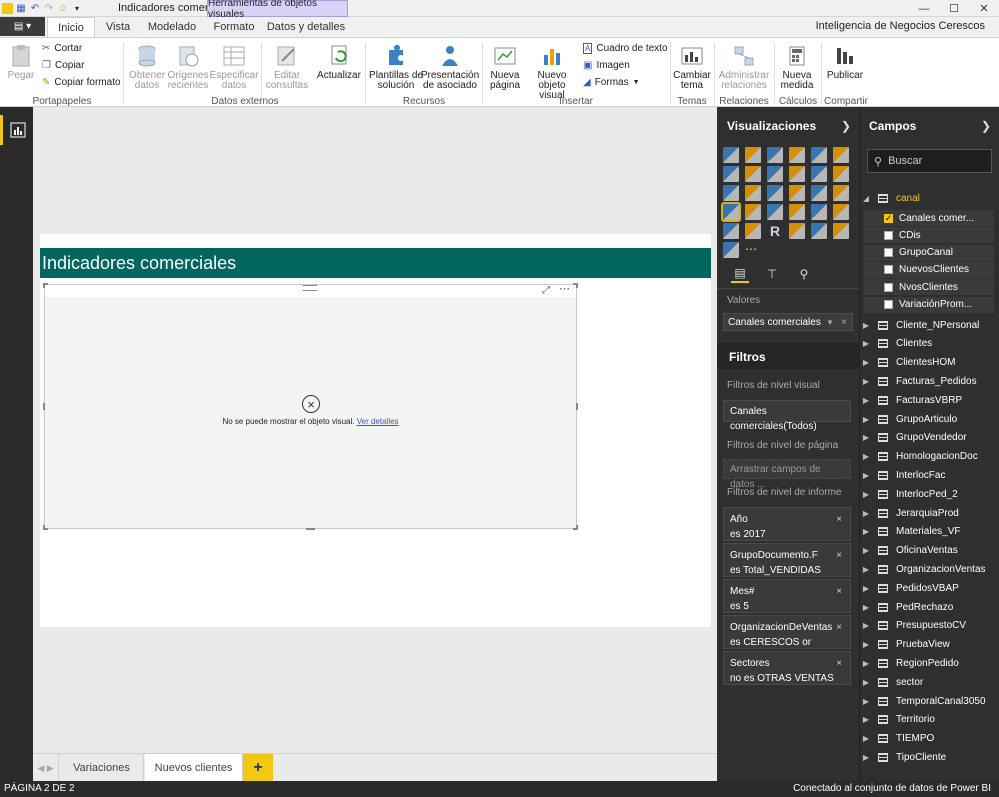  I want to click on publish-button: Publicar, so click(845, 62).